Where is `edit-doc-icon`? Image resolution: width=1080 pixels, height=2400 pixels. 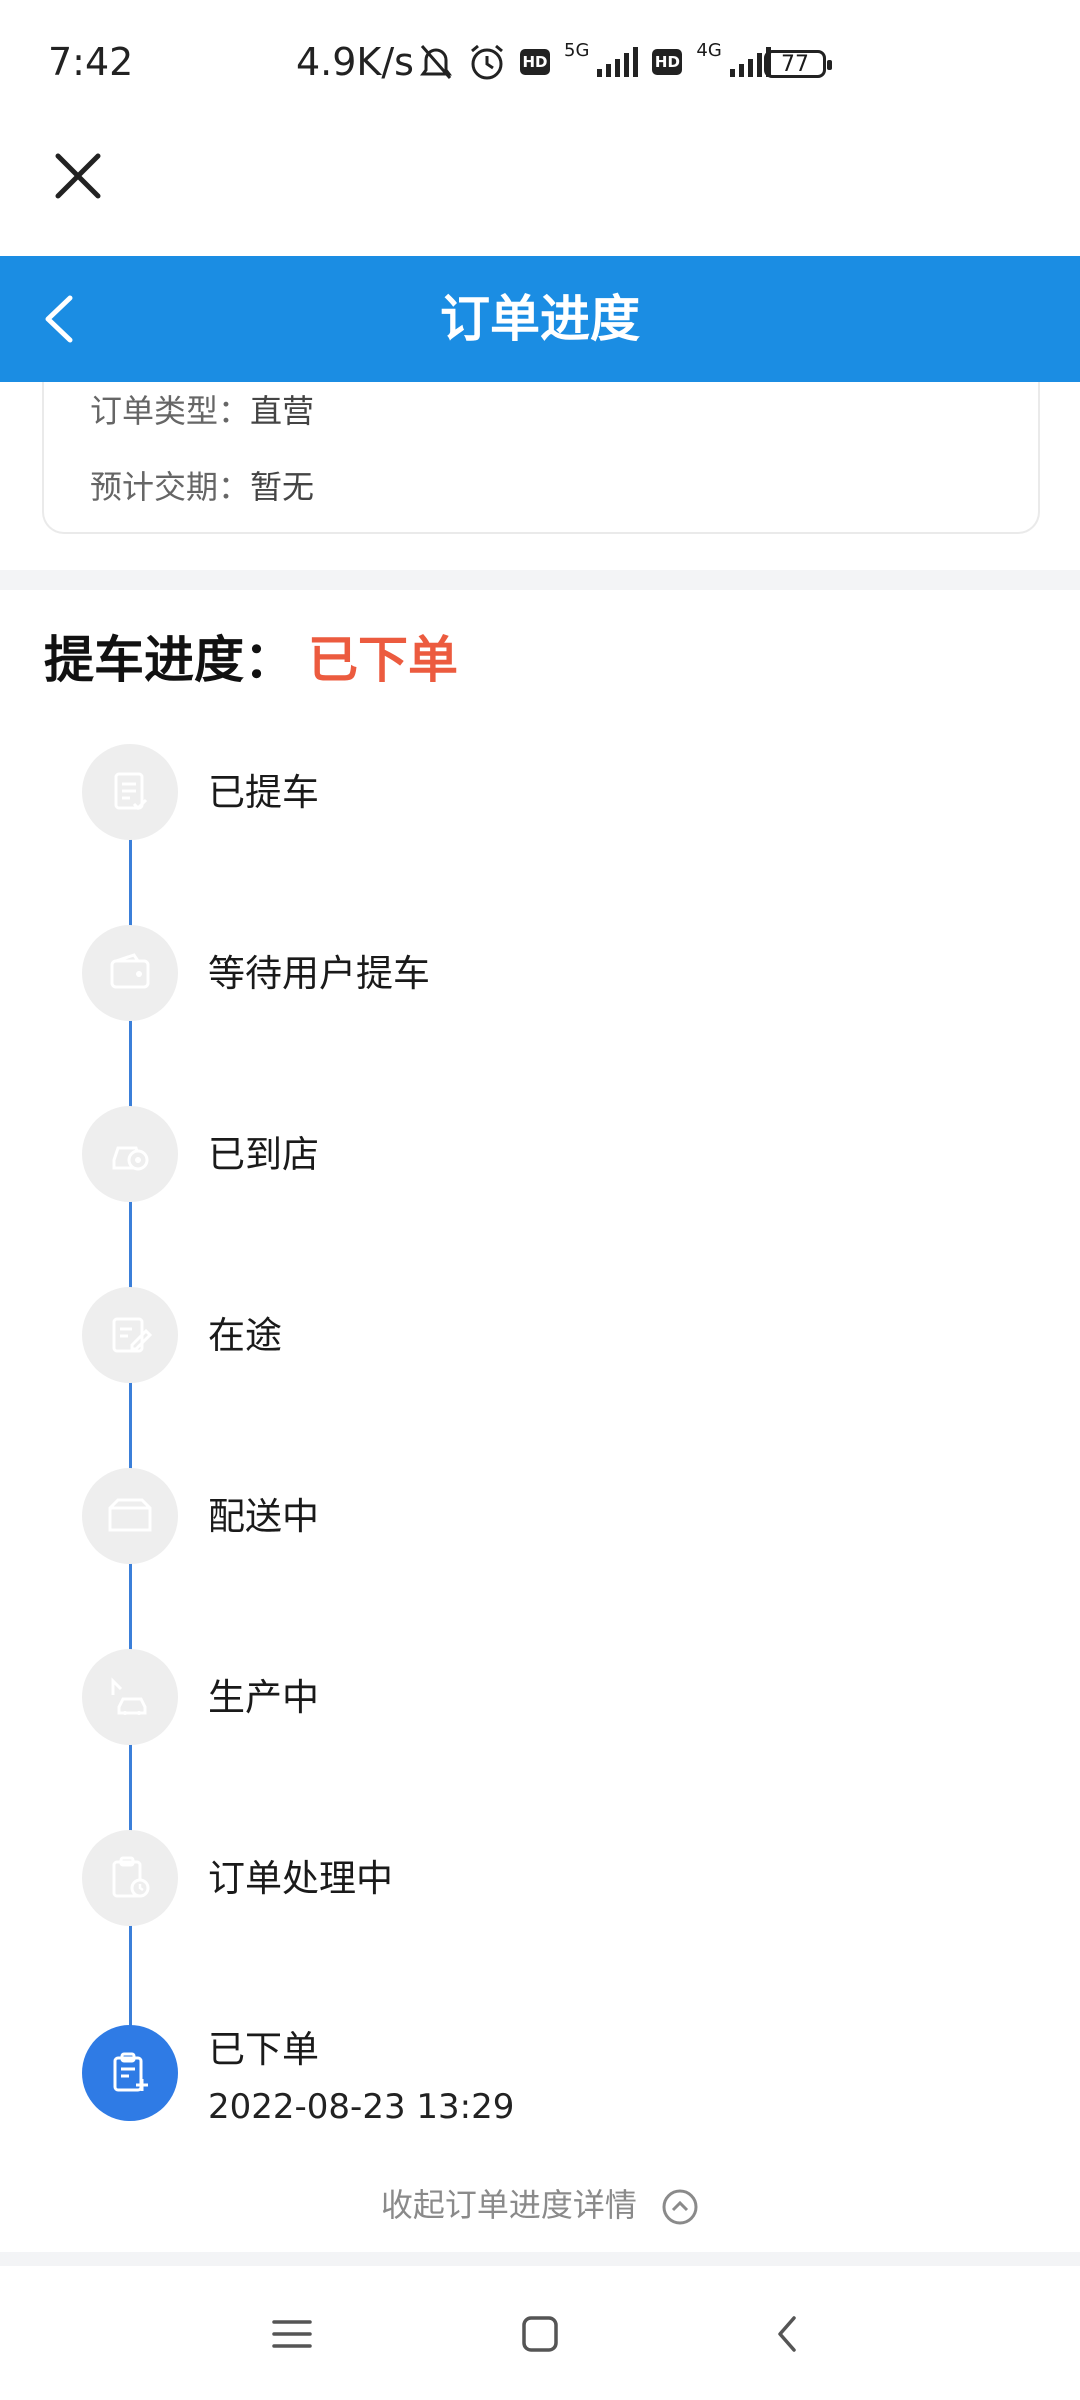
edit-doc-icon is located at coordinates (130, 1335).